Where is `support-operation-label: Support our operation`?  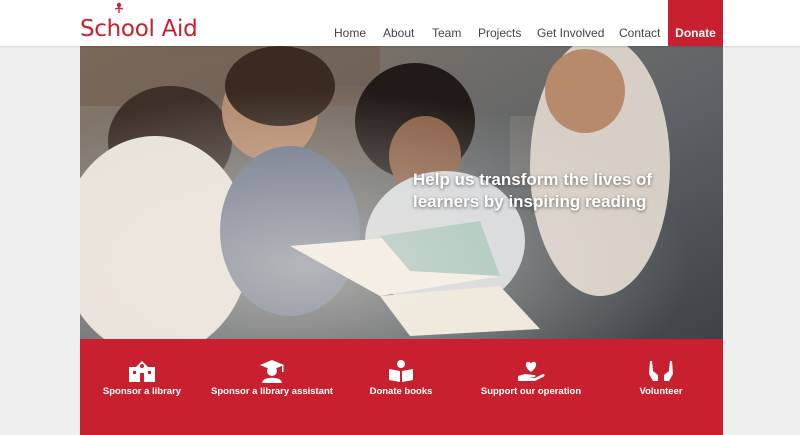
support-operation-label: Support our operation is located at coordinates (531, 391).